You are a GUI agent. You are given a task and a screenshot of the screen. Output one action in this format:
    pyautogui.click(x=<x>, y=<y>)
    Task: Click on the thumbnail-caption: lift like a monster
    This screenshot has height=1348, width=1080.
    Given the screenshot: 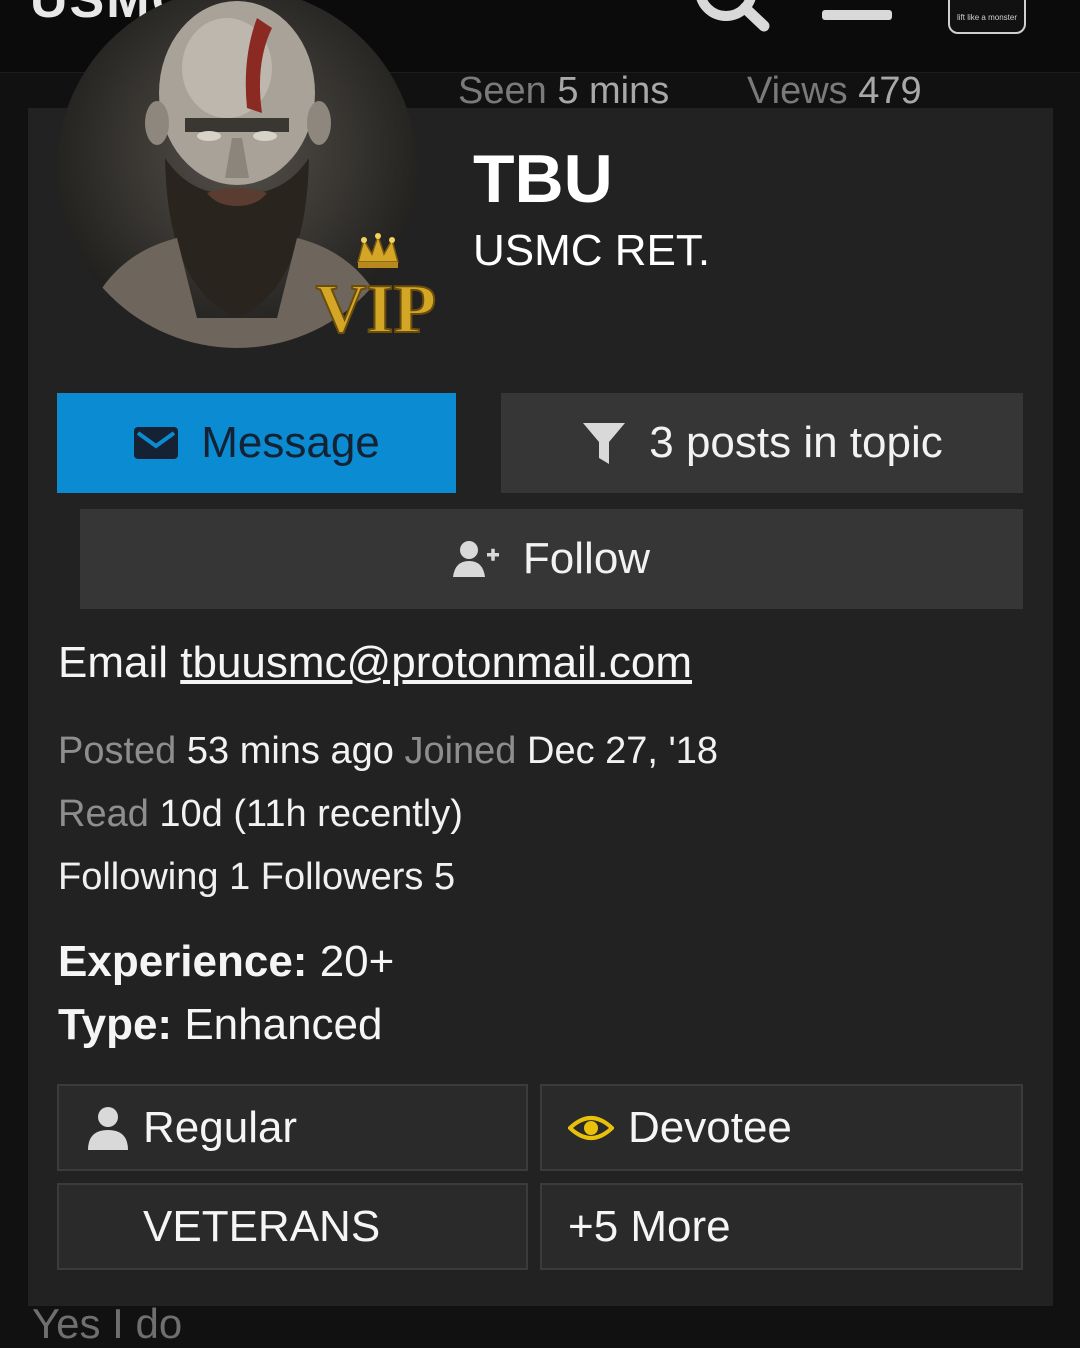 What is the action you would take?
    pyautogui.click(x=987, y=17)
    